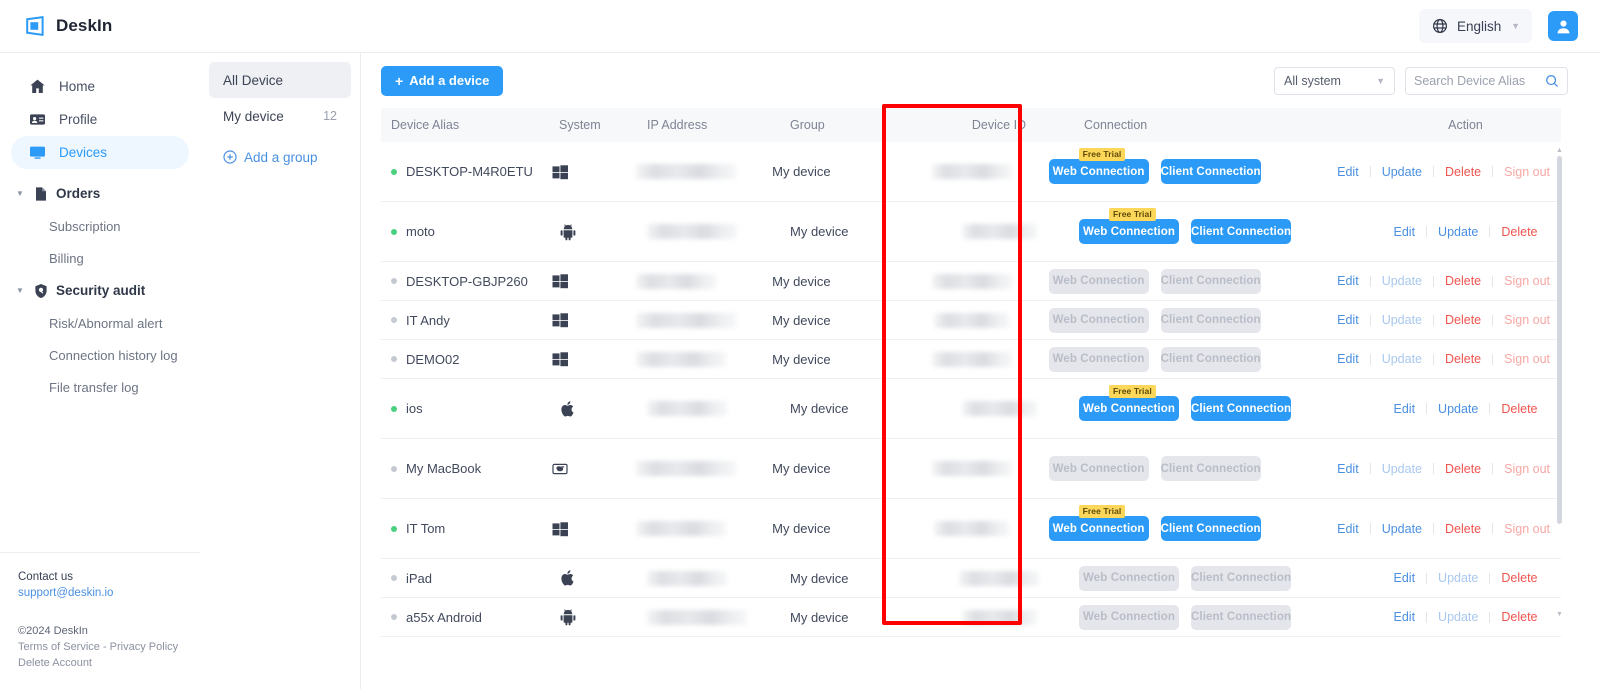  Describe the element at coordinates (718, 125) in the screenshot. I see `column-header-ip-address: IP Address` at that location.